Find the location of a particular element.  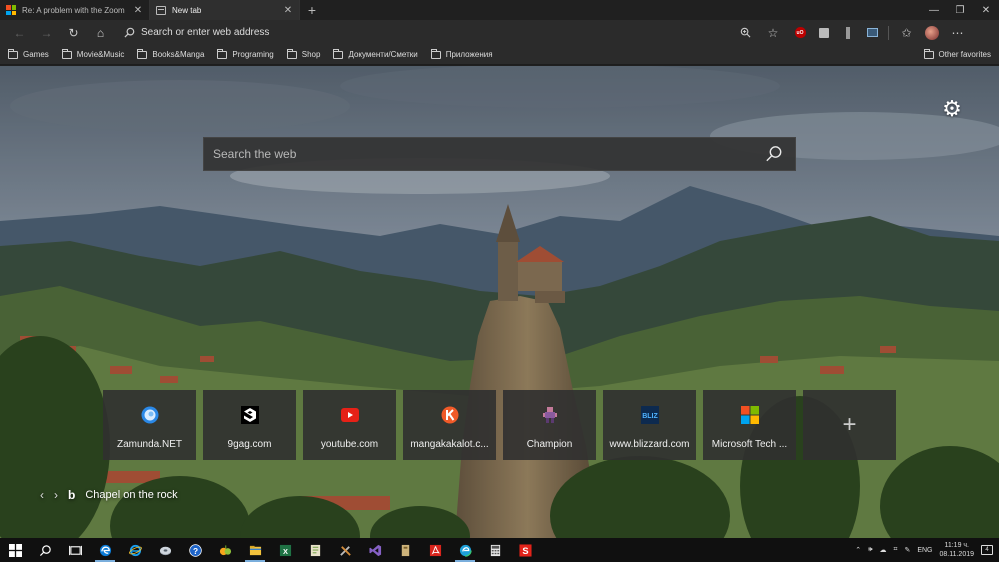

favorite-folder-programing: Programing is located at coordinates (245, 53).